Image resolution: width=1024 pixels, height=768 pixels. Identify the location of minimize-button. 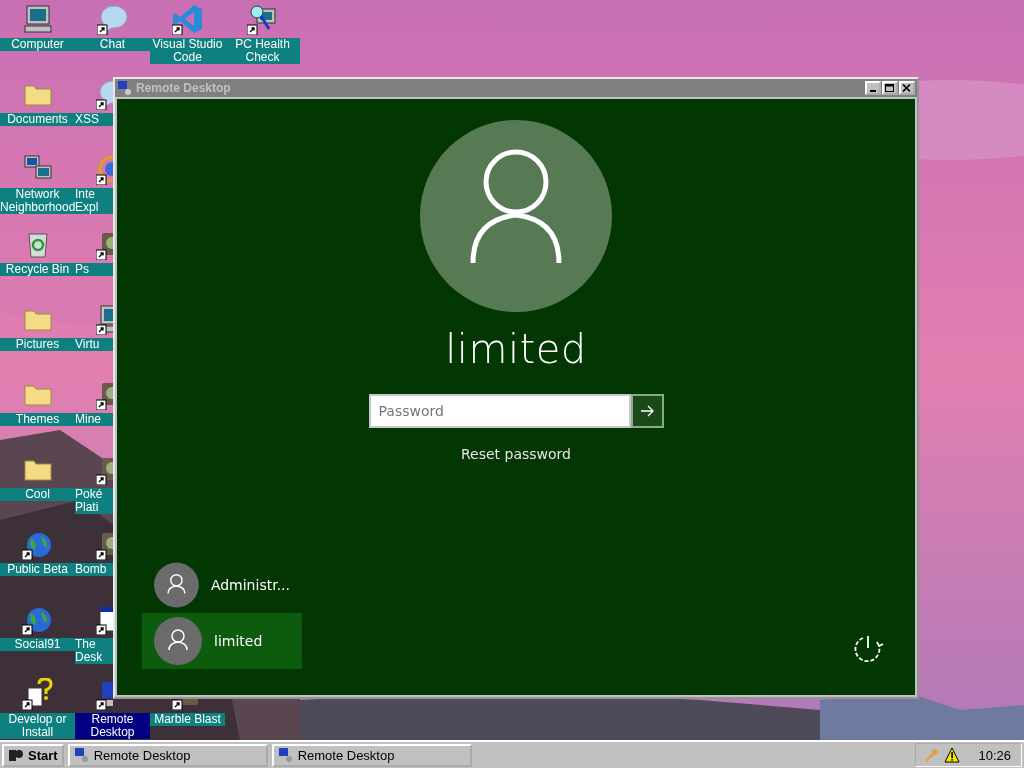
(873, 88).